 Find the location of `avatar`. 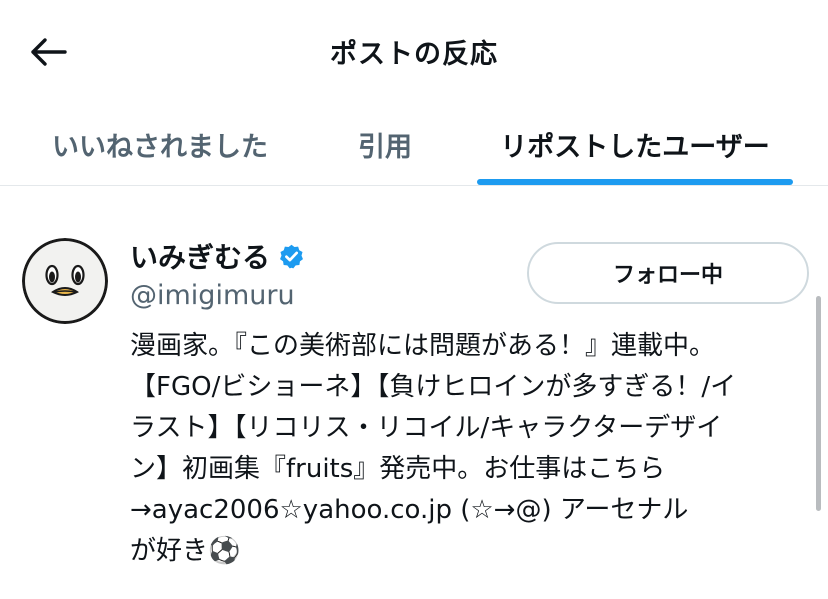

avatar is located at coordinates (65, 281).